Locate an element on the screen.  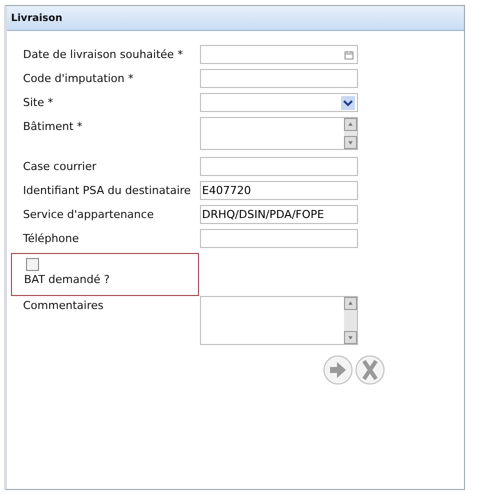
field-label: Bâtiment * is located at coordinates (53, 127).